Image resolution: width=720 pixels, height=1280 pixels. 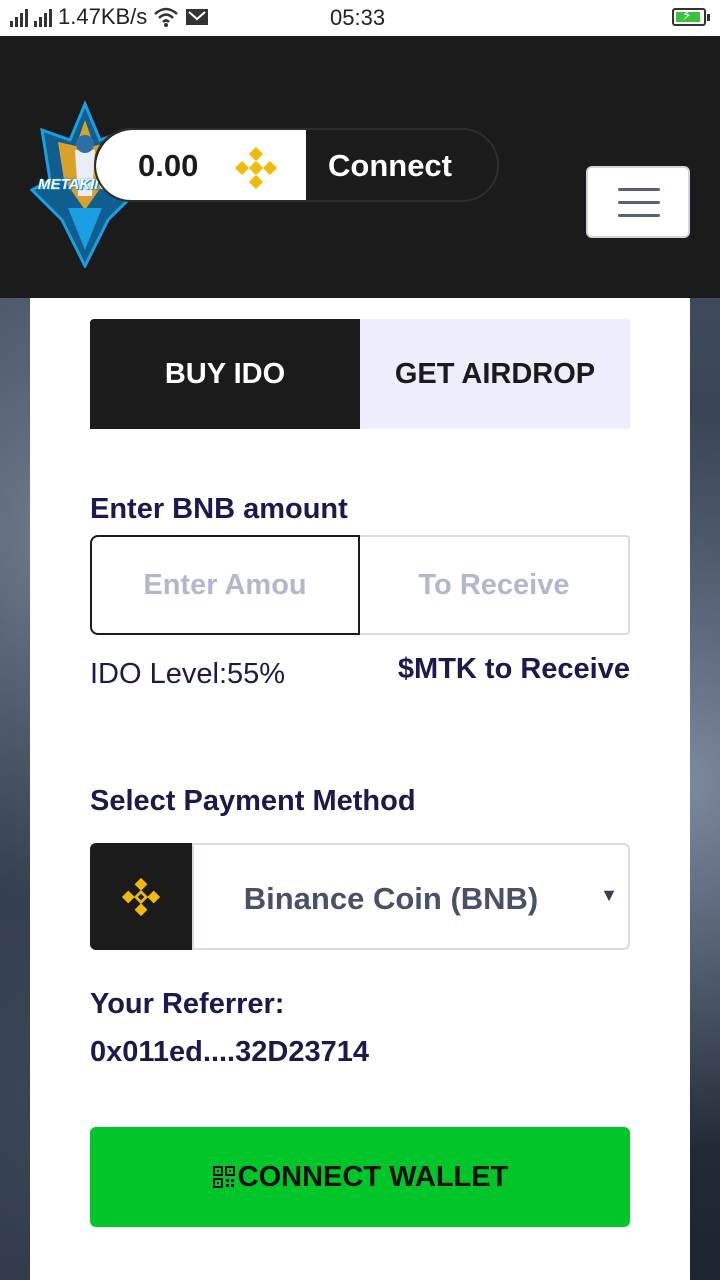 What do you see at coordinates (197, 17) in the screenshot?
I see `mail-icon` at bounding box center [197, 17].